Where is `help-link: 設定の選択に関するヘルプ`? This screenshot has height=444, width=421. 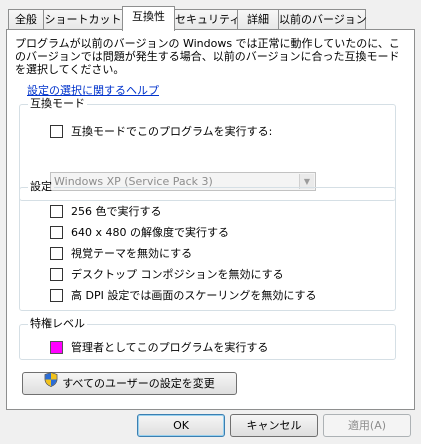
help-link: 設定の選択に関するヘルプ is located at coordinates (93, 90).